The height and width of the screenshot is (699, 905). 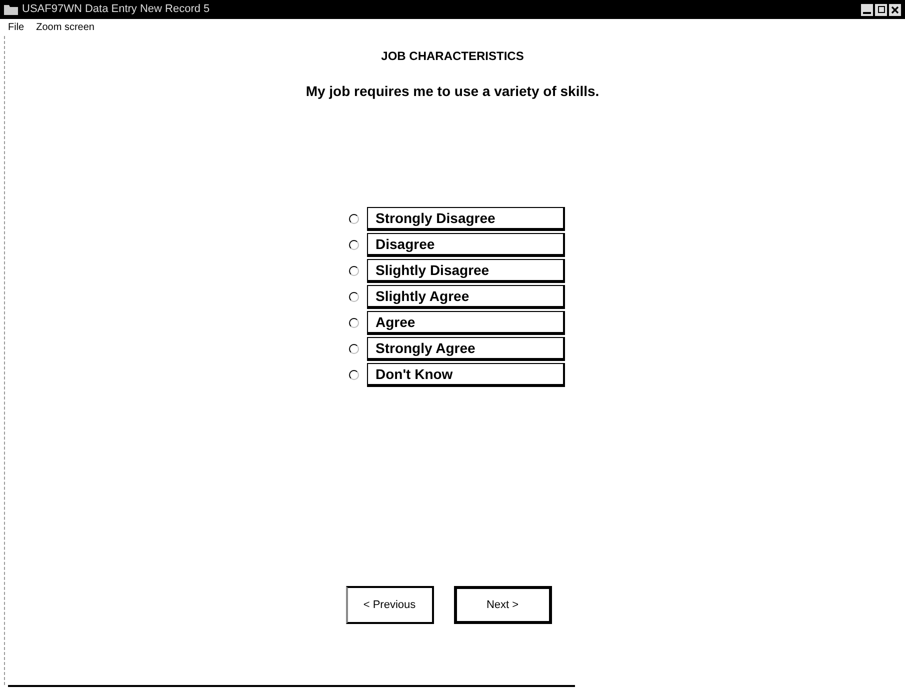 I want to click on option-label: Agree, so click(x=465, y=323).